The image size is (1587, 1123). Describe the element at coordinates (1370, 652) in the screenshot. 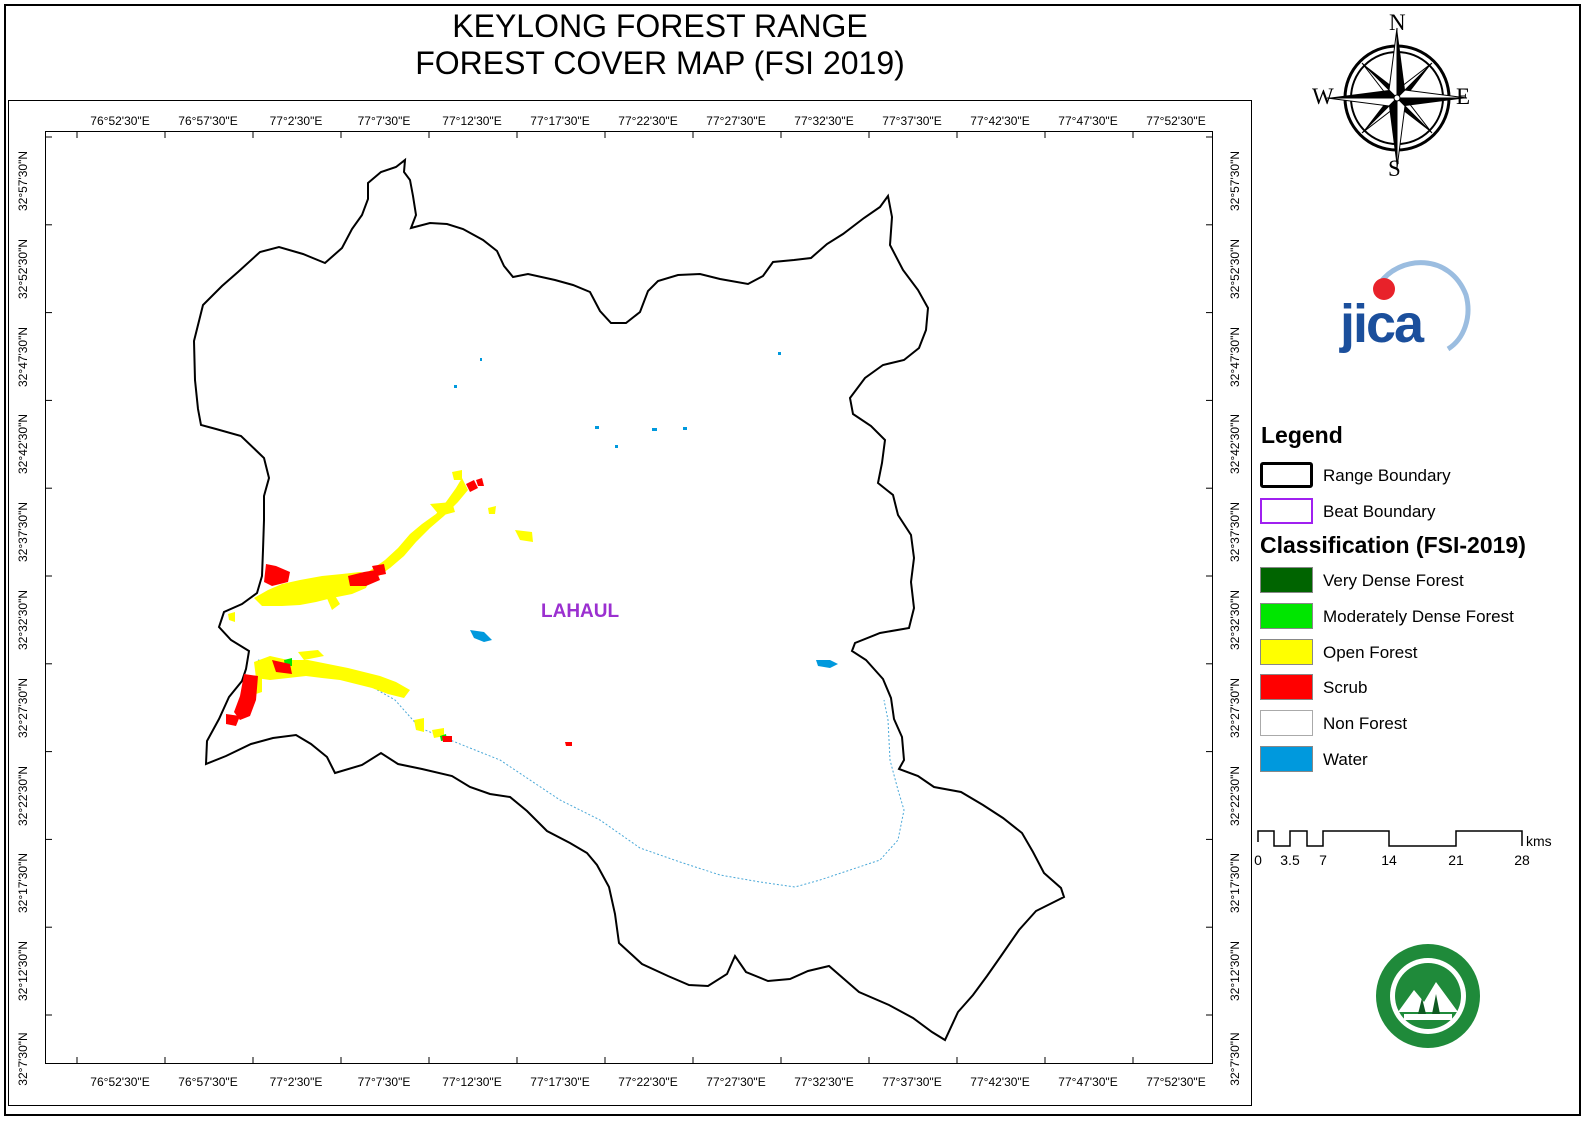

I see `legend-label: Open Forest` at that location.